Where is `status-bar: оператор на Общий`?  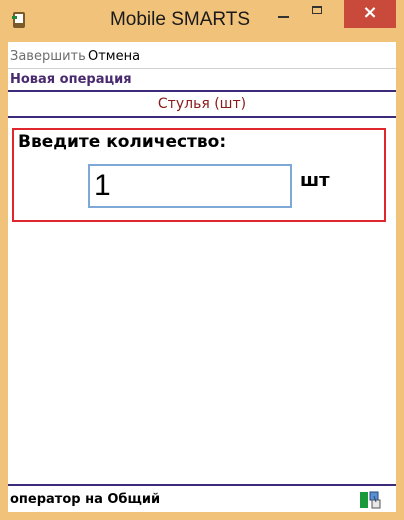 status-bar: оператор на Общий is located at coordinates (202, 498).